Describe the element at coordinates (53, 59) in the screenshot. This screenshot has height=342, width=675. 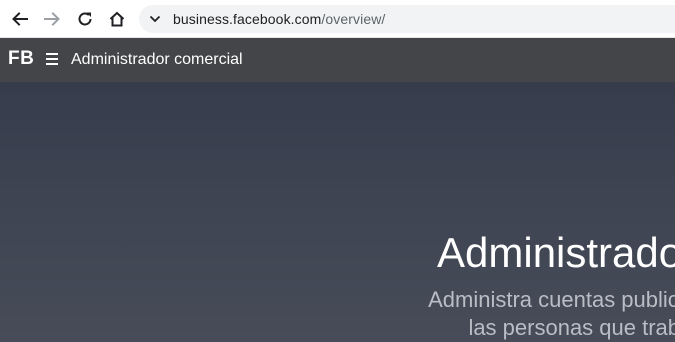
I see `hamburger-menu-icon` at that location.